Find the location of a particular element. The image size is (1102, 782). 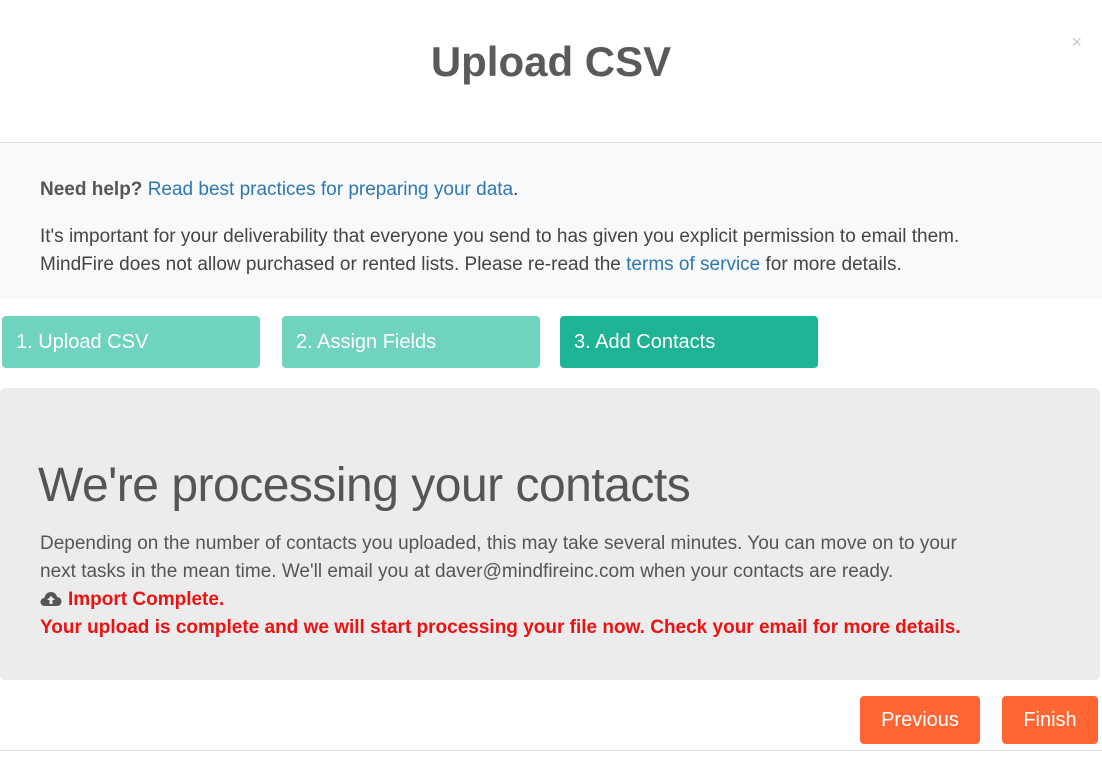

help-label: Need help? is located at coordinates (91, 189).